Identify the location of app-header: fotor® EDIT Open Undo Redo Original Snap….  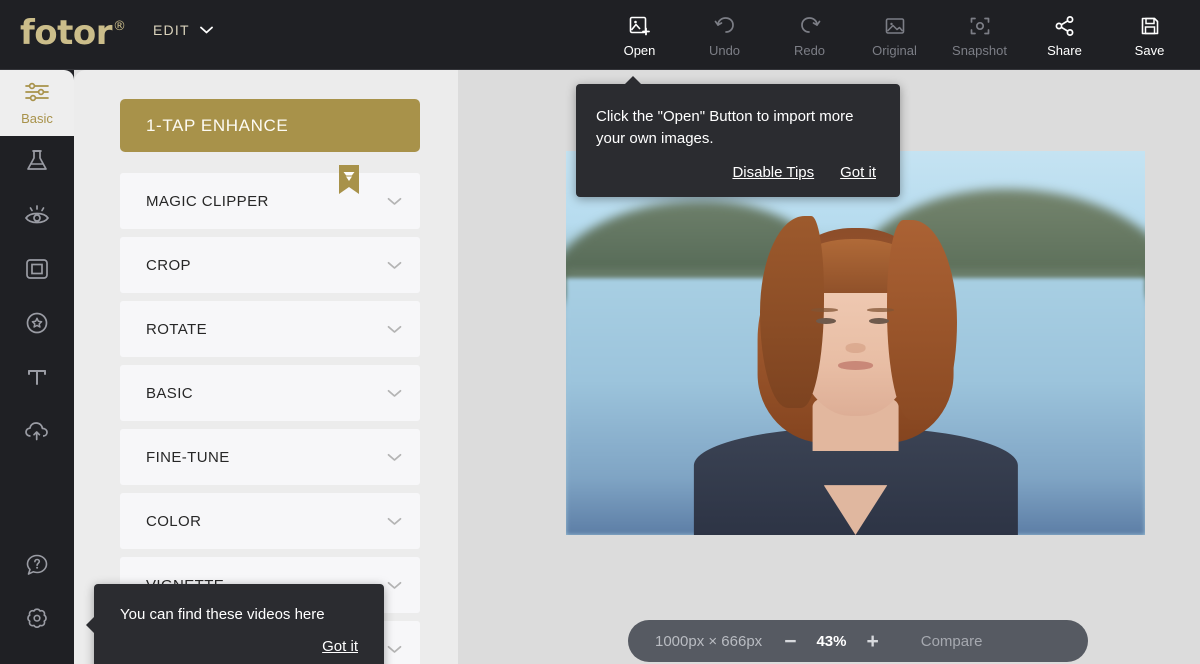
(600, 35).